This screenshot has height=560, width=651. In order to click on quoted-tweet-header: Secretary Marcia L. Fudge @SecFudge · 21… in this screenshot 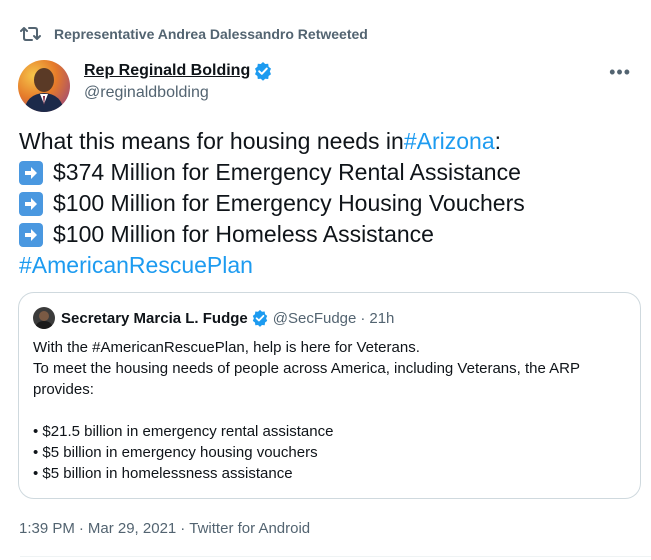, I will do `click(213, 318)`.